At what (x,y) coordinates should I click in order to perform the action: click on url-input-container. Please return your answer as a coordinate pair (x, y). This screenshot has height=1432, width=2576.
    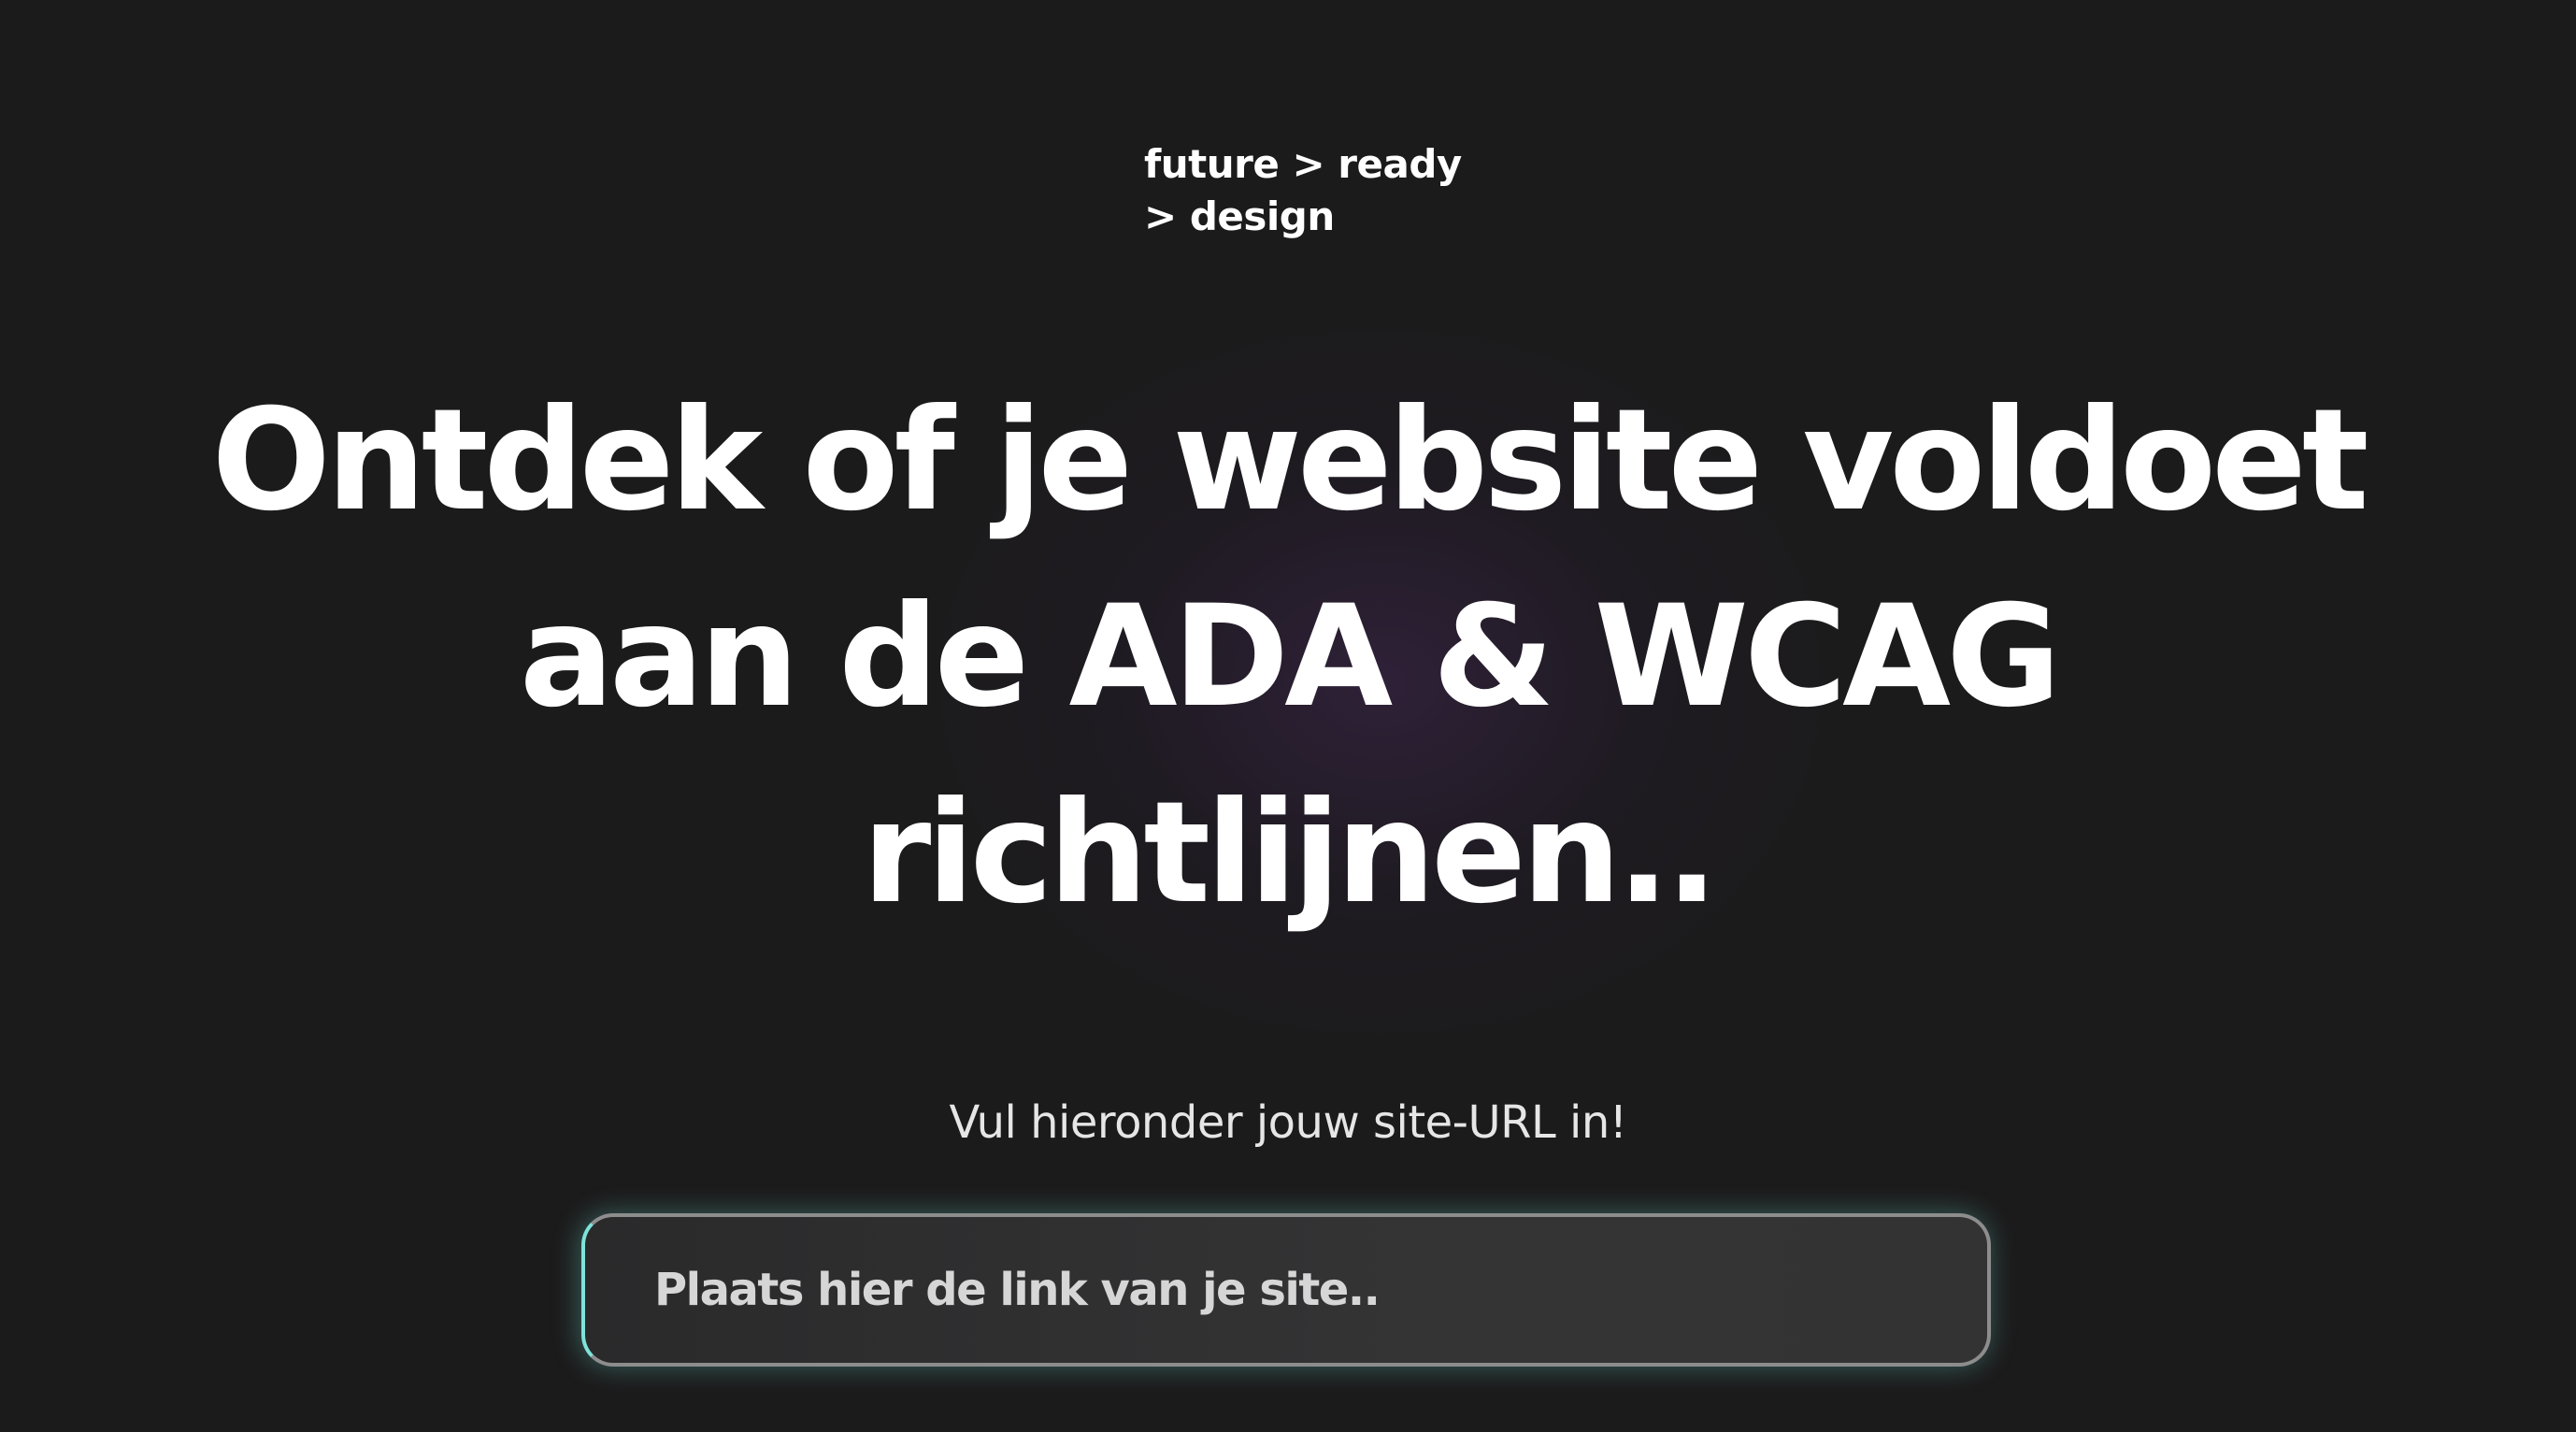
    Looking at the image, I should click on (1286, 1290).